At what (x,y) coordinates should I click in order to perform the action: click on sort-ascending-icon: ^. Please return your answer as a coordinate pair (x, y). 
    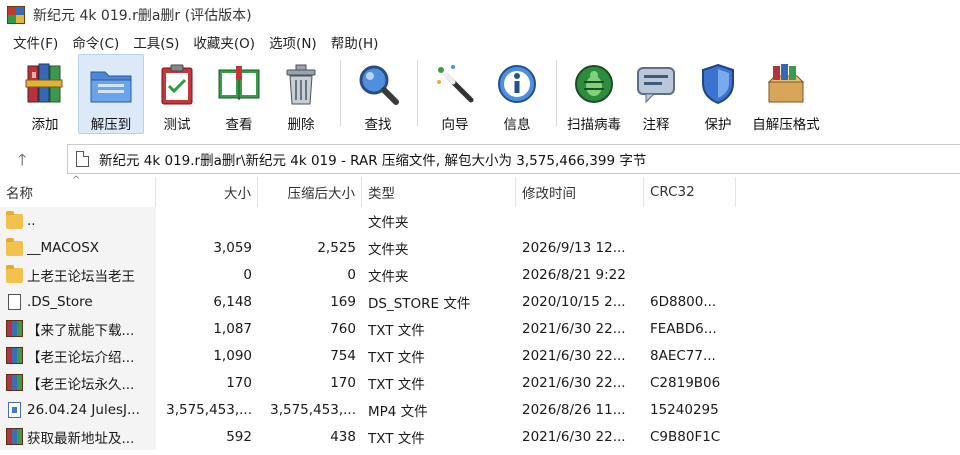
    Looking at the image, I should click on (76, 180).